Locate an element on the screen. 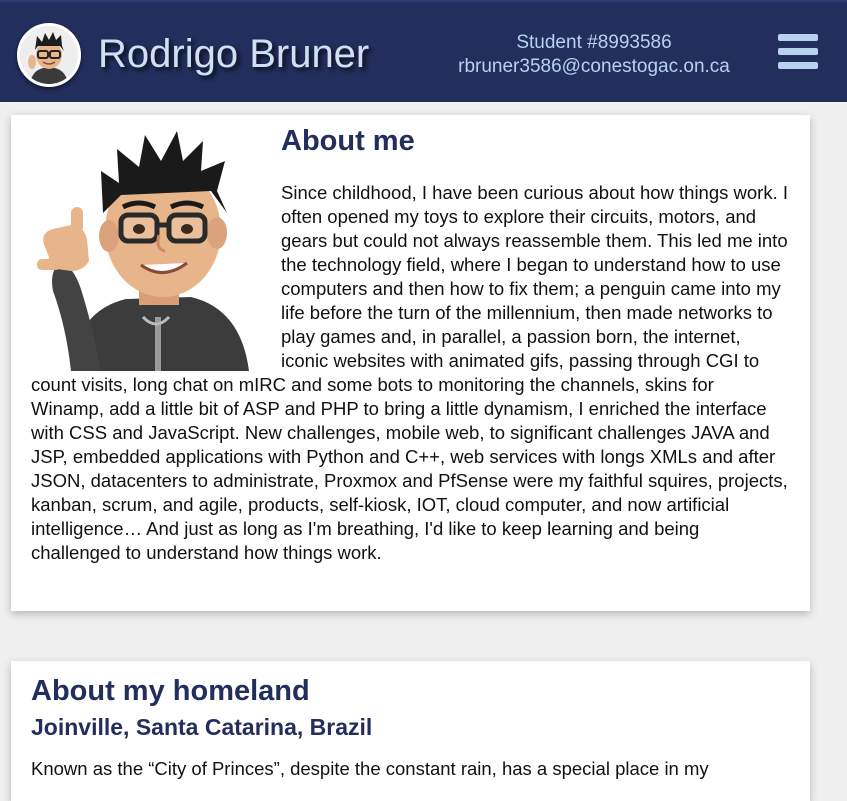  site-title: Rodrigo Bruner is located at coordinates (234, 54).